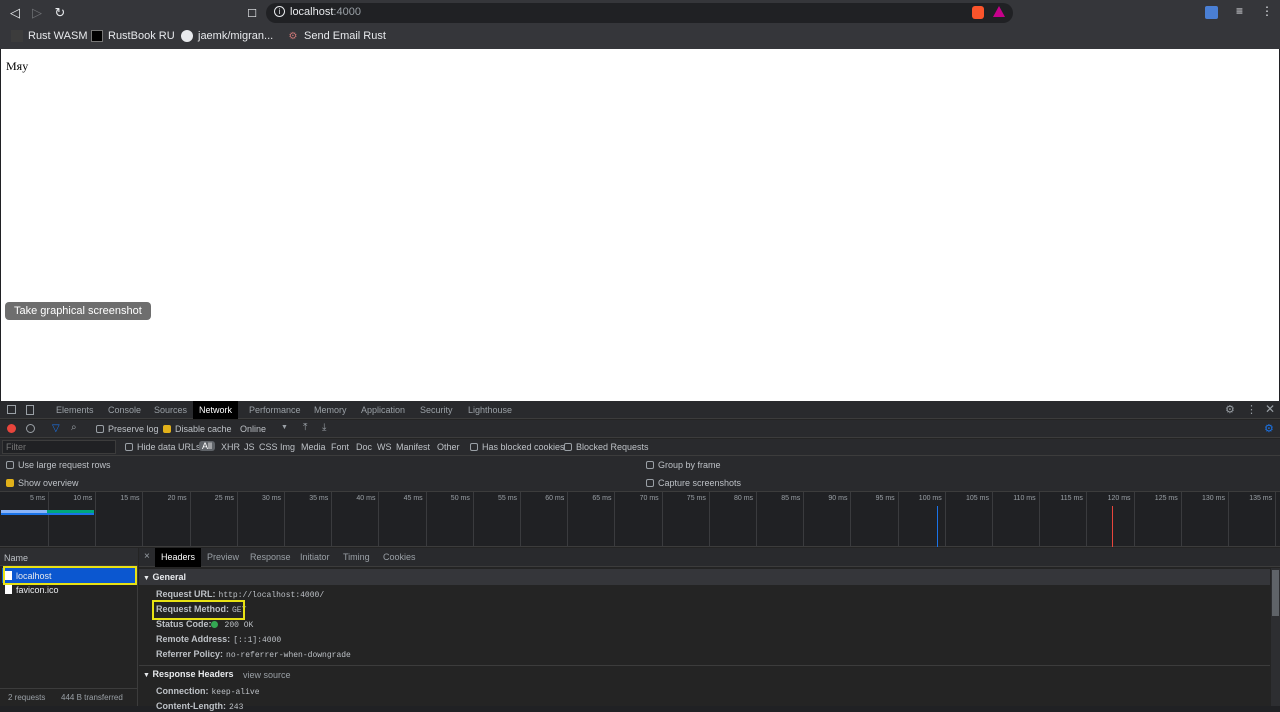 The image size is (1280, 712). Describe the element at coordinates (1251, 409) in the screenshot. I see `more-options-icon: ⋮` at that location.